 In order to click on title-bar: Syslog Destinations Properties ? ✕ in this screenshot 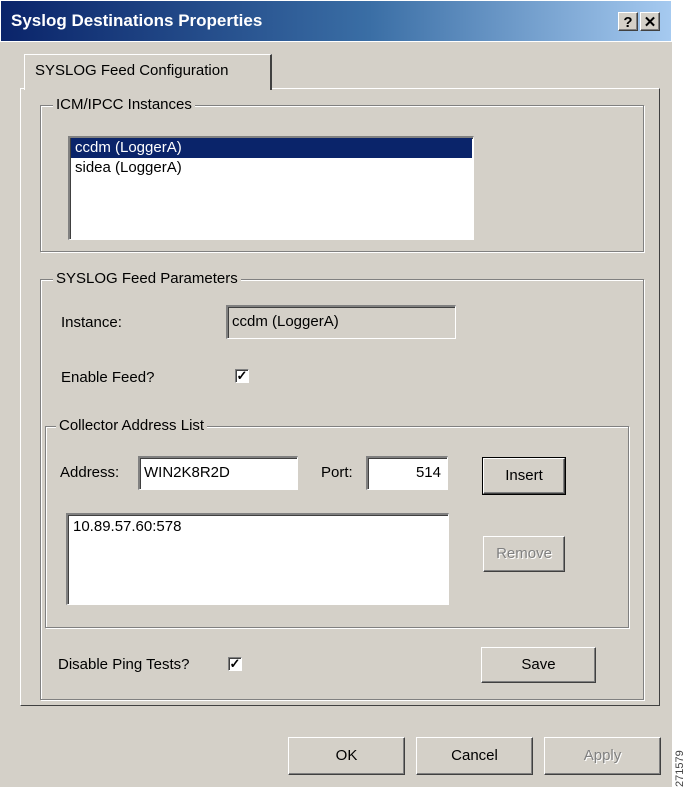, I will do `click(336, 21)`.